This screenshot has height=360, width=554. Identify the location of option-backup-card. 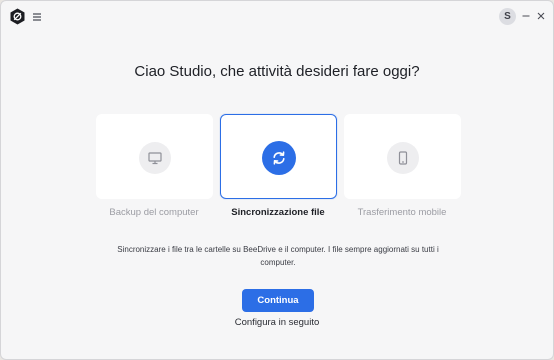
(154, 156).